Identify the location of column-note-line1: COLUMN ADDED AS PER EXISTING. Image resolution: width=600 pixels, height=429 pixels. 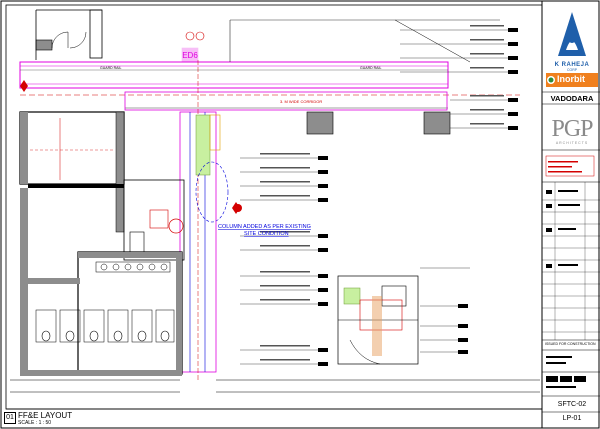
(264, 227).